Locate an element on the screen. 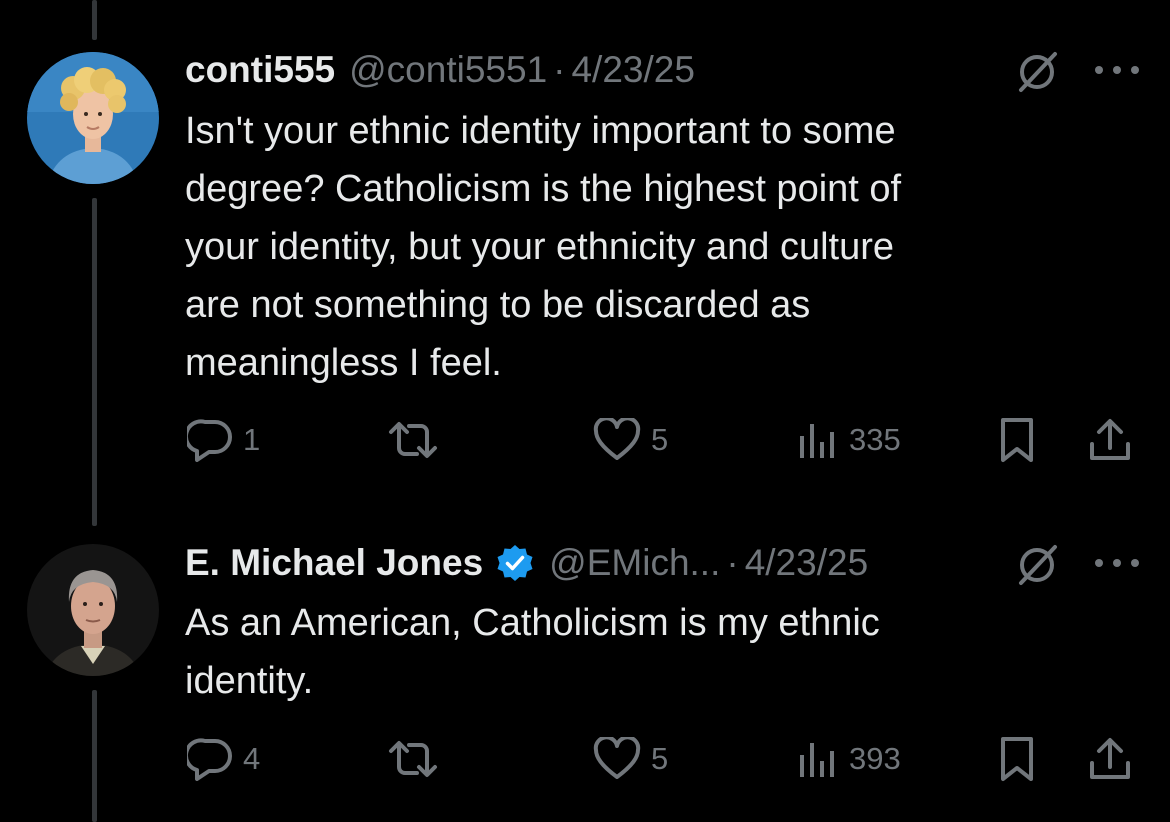 The height and width of the screenshot is (822, 1170). author-handle: @conti5551 is located at coordinates (448, 70).